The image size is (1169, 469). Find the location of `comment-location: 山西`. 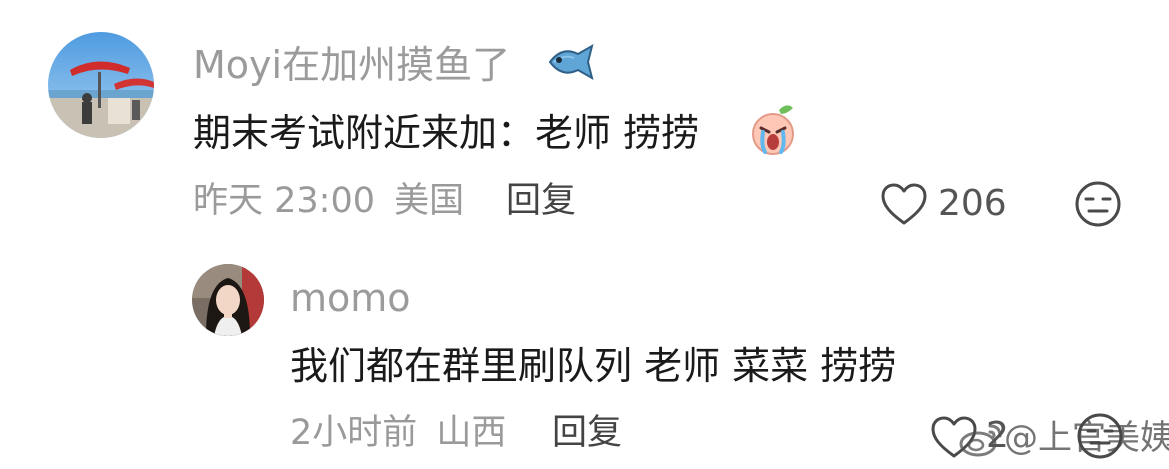

comment-location: 山西 is located at coordinates (471, 433).